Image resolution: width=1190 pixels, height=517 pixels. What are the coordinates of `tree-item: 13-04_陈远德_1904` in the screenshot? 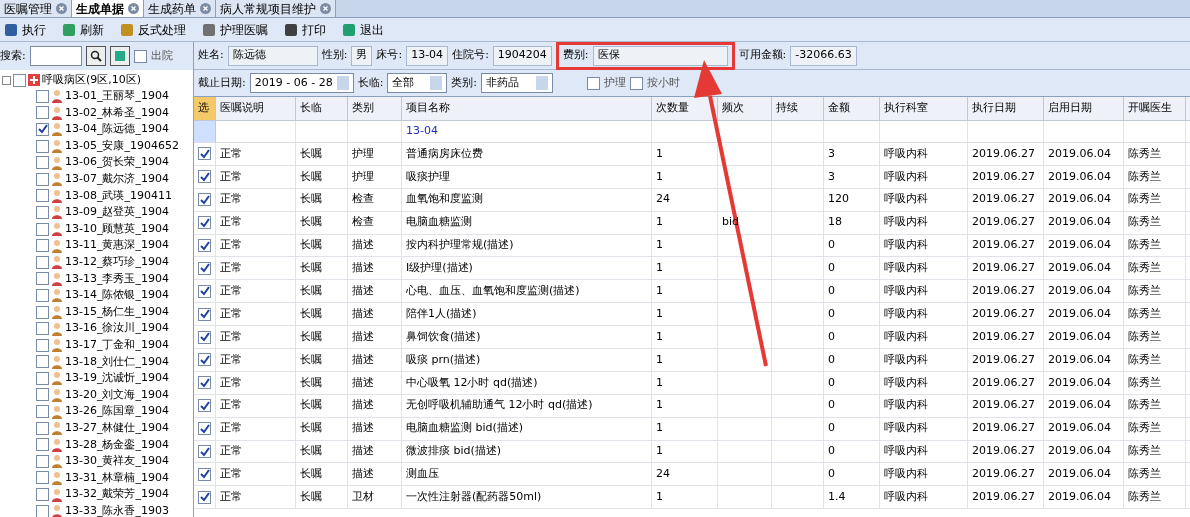 It's located at (117, 129).